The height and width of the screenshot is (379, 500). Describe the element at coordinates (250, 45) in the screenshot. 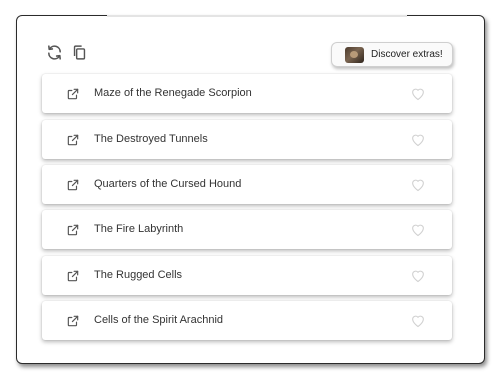

I see `toolbar: Discover extras!` at that location.